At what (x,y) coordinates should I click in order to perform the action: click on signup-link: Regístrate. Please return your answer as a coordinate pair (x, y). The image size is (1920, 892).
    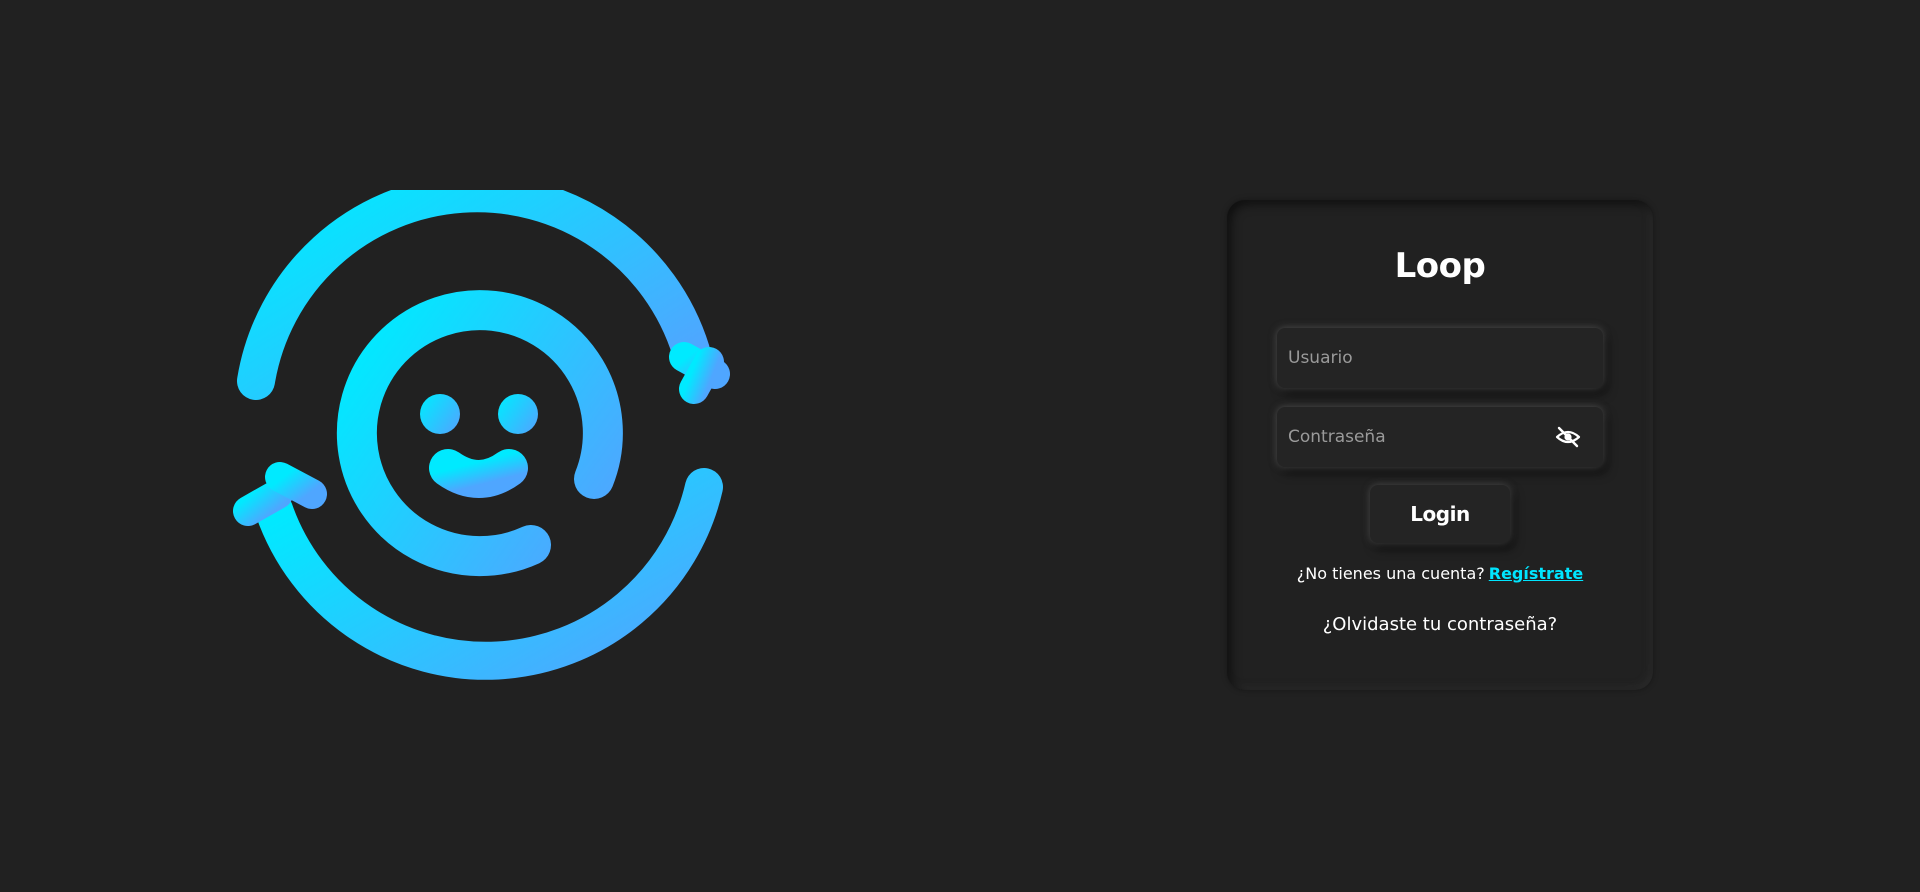
    Looking at the image, I should click on (1536, 573).